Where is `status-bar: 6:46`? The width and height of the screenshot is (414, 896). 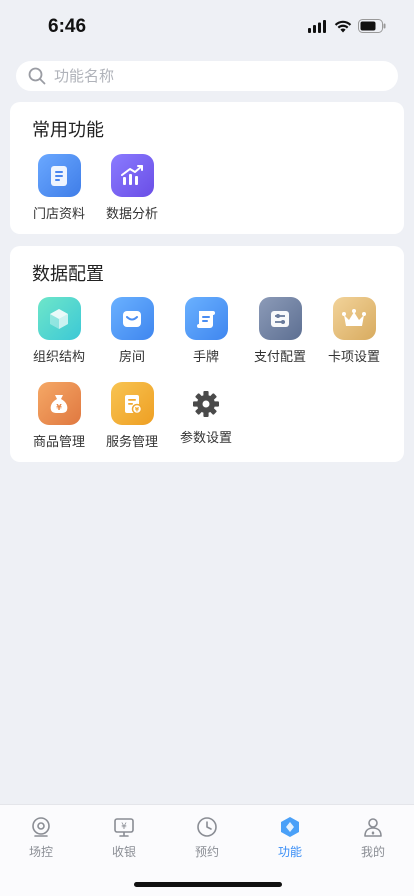
status-bar: 6:46 is located at coordinates (207, 27).